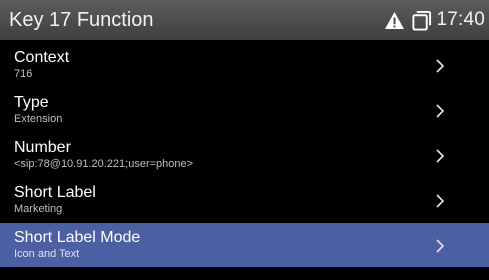 Image resolution: width=489 pixels, height=280 pixels. I want to click on list-item-label: Type, so click(31, 102).